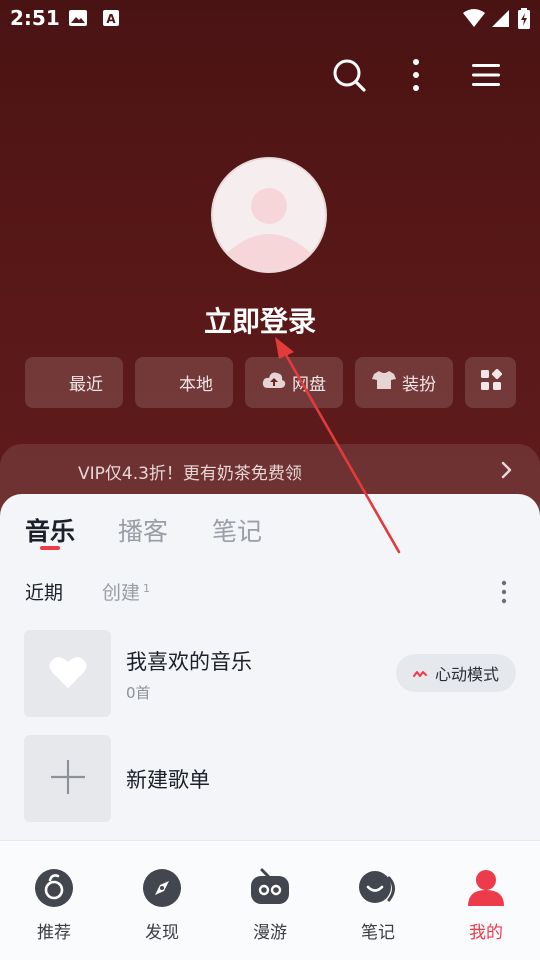  I want to click on new-playlist-label: 新建歌单, so click(168, 779).